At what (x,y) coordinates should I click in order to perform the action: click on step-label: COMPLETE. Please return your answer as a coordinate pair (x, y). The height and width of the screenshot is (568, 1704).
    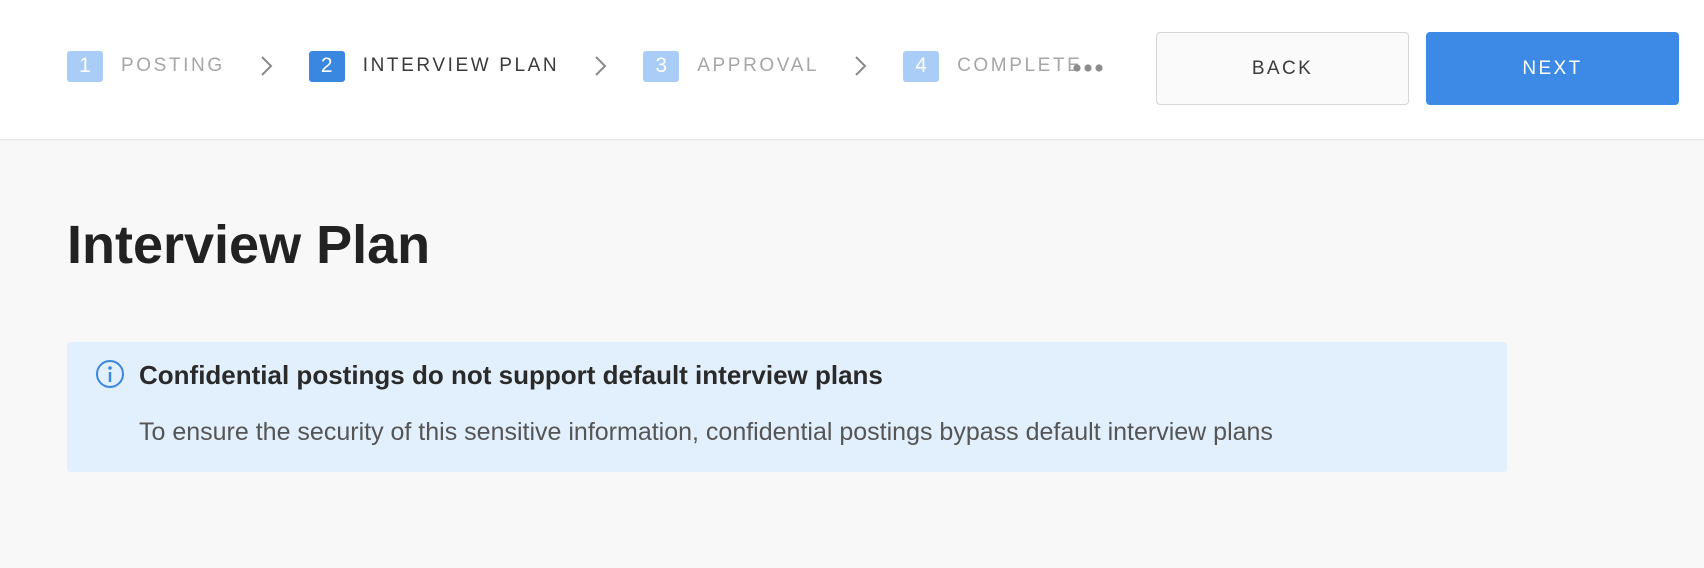
    Looking at the image, I should click on (1020, 65).